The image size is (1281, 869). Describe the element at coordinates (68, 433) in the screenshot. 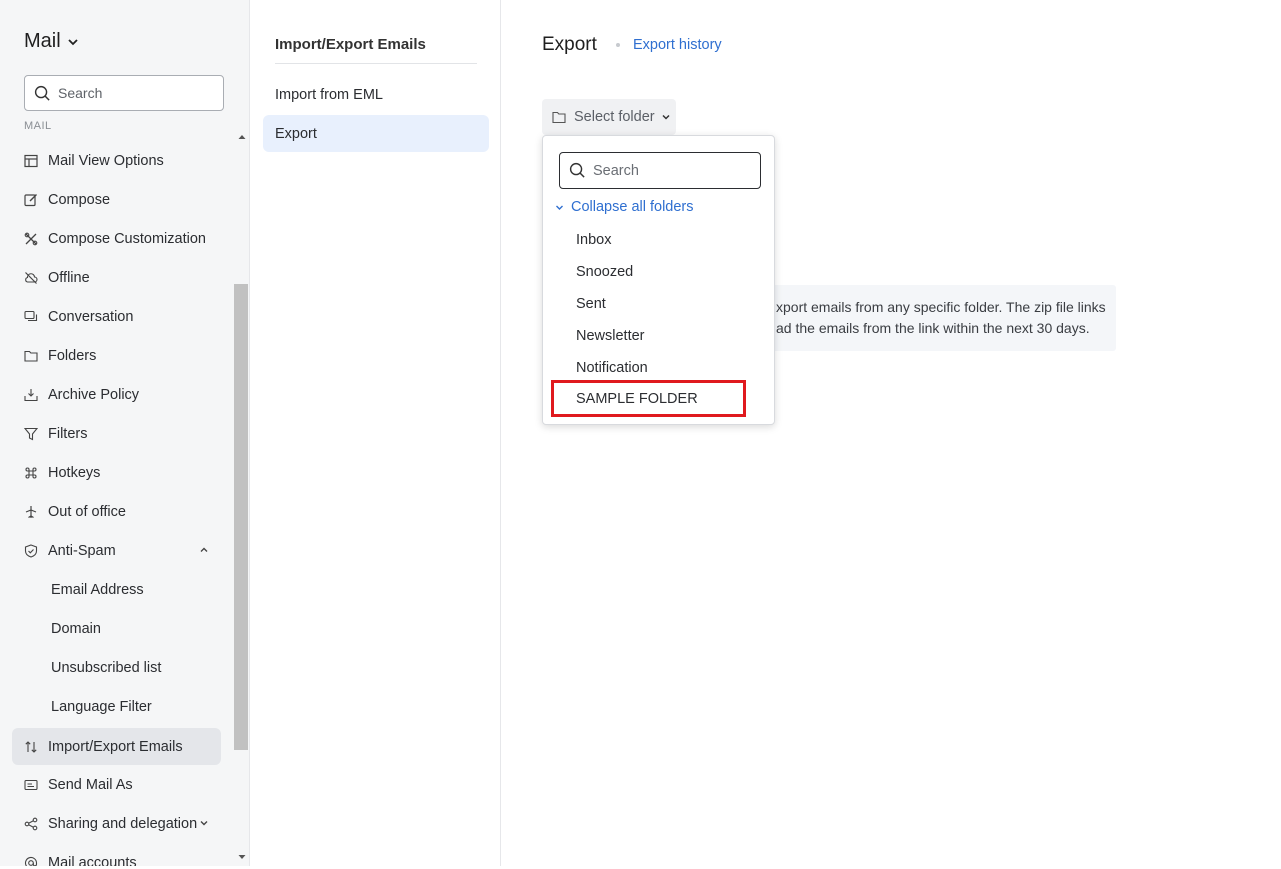

I see `sidebar-item-label: Filters` at that location.